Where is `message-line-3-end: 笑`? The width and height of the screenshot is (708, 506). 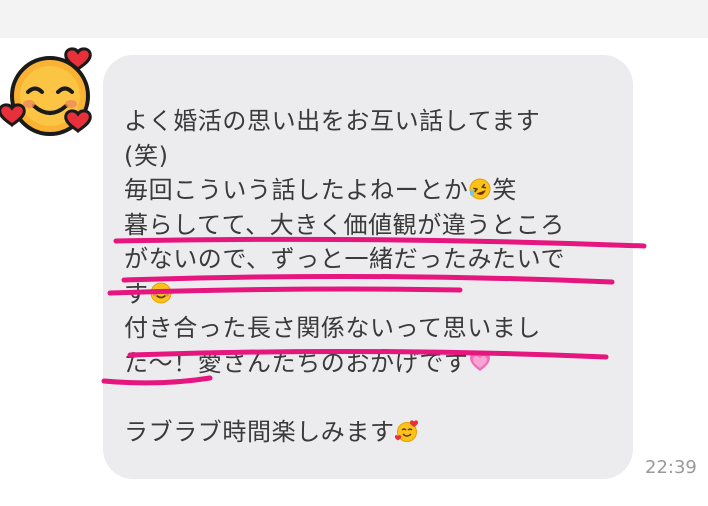 message-line-3-end: 笑 is located at coordinates (505, 190).